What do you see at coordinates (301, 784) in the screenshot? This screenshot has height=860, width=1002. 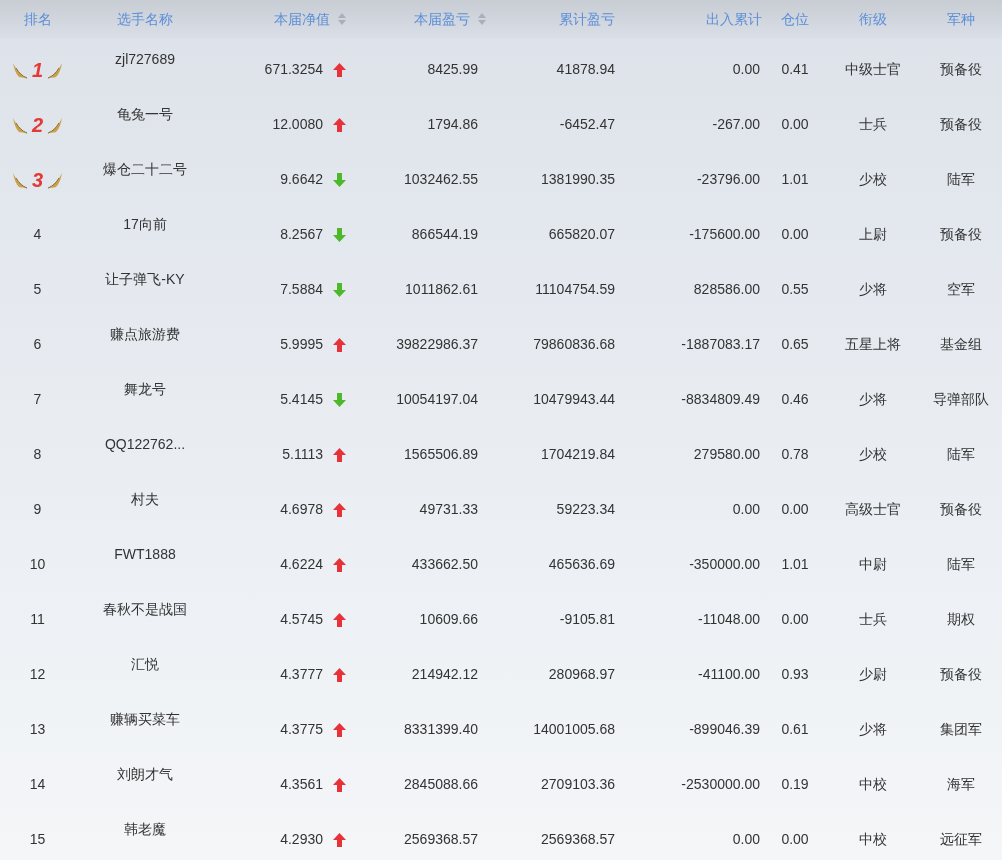 I see `table-cell-text: 4.3561` at bounding box center [301, 784].